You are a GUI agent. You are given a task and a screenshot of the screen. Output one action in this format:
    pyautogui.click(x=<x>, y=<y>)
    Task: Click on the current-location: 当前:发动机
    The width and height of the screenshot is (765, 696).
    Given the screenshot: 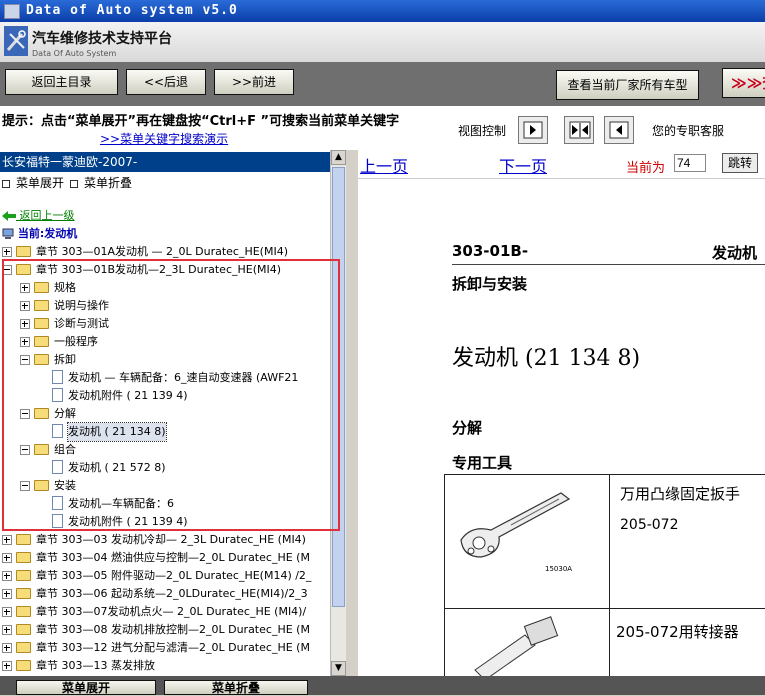 What is the action you would take?
    pyautogui.click(x=39, y=233)
    